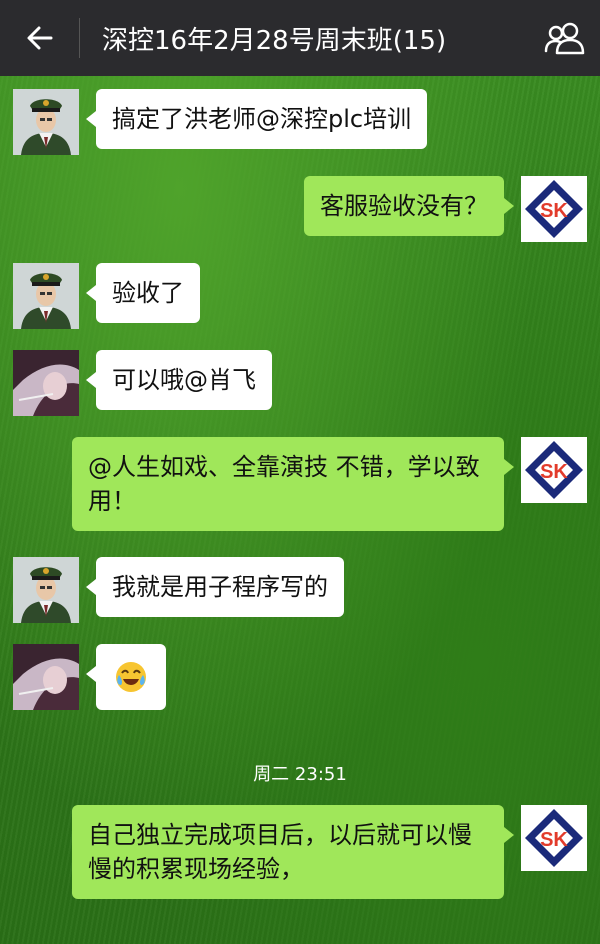 This screenshot has width=600, height=944. Describe the element at coordinates (256, 119) in the screenshot. I see `message-bubble: 搞定了洪老师@深控plc培训` at that location.